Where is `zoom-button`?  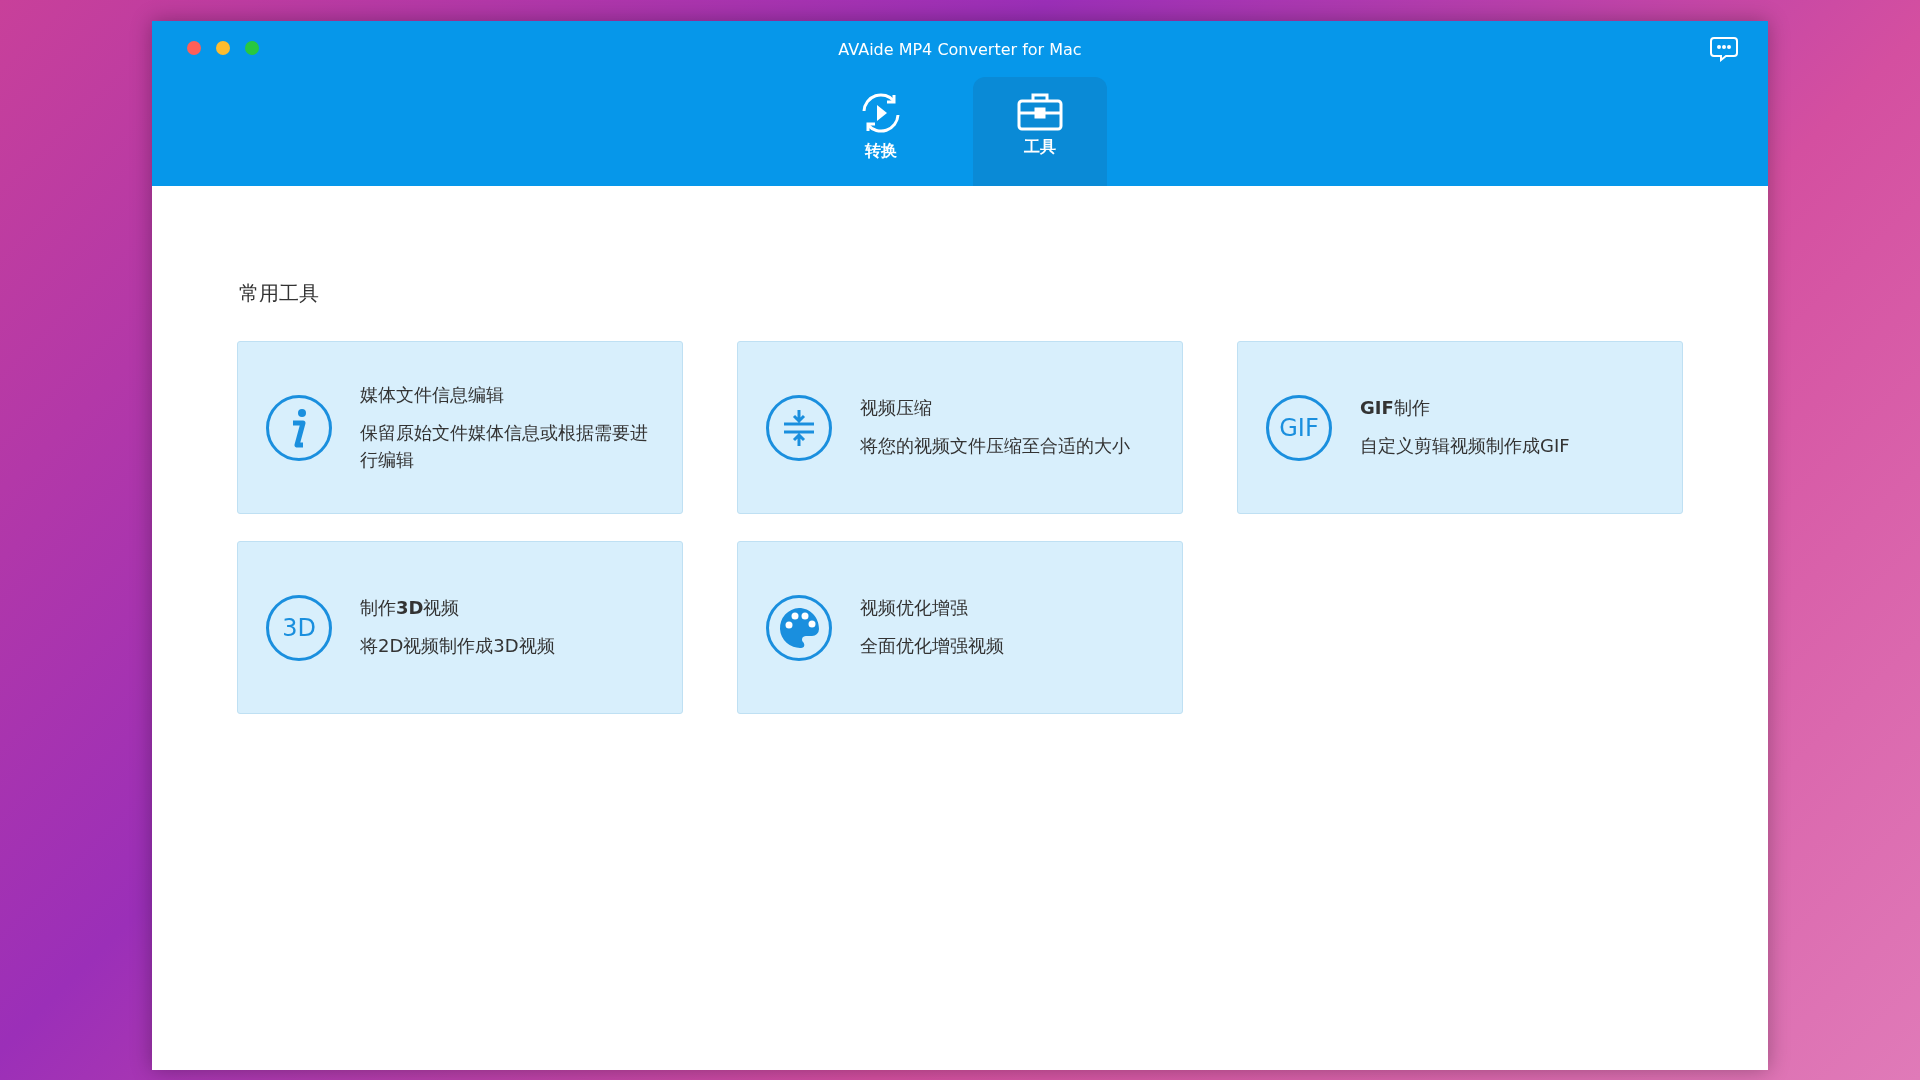 zoom-button is located at coordinates (252, 48).